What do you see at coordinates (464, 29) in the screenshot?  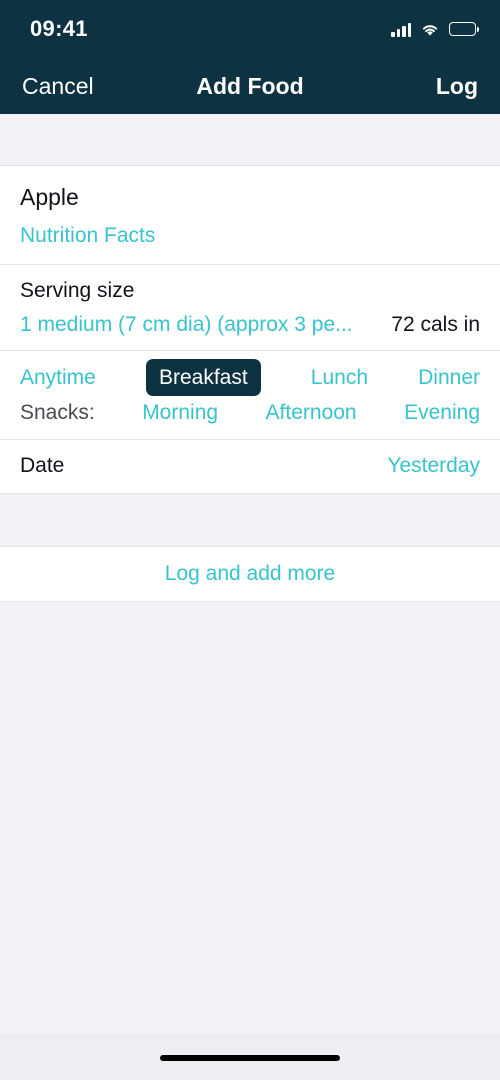 I see `battery-icon` at bounding box center [464, 29].